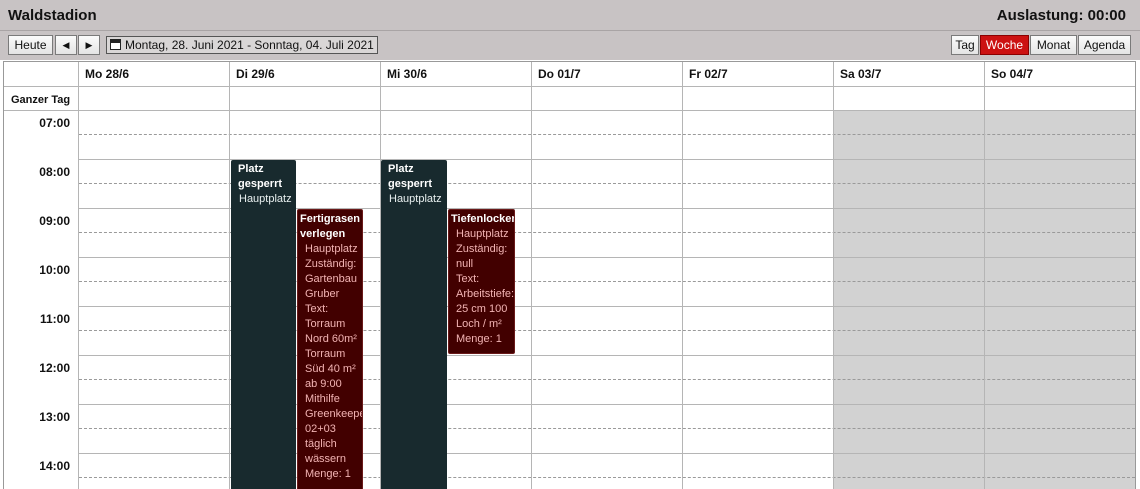  Describe the element at coordinates (1053, 45) in the screenshot. I see `view-month-button: Monat` at that location.